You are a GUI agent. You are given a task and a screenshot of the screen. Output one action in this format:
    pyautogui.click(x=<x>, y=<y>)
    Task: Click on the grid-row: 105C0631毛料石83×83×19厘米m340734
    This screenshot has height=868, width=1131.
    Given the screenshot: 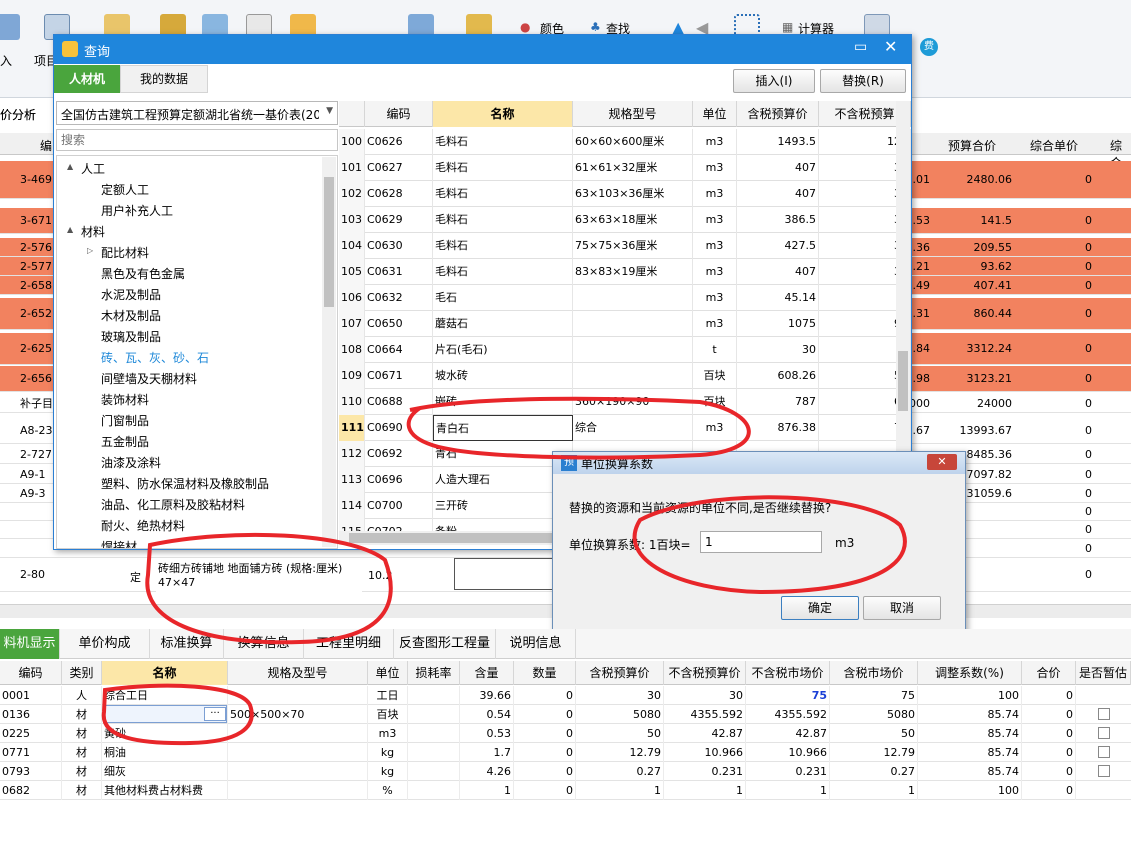 What is the action you would take?
    pyautogui.click(x=625, y=272)
    